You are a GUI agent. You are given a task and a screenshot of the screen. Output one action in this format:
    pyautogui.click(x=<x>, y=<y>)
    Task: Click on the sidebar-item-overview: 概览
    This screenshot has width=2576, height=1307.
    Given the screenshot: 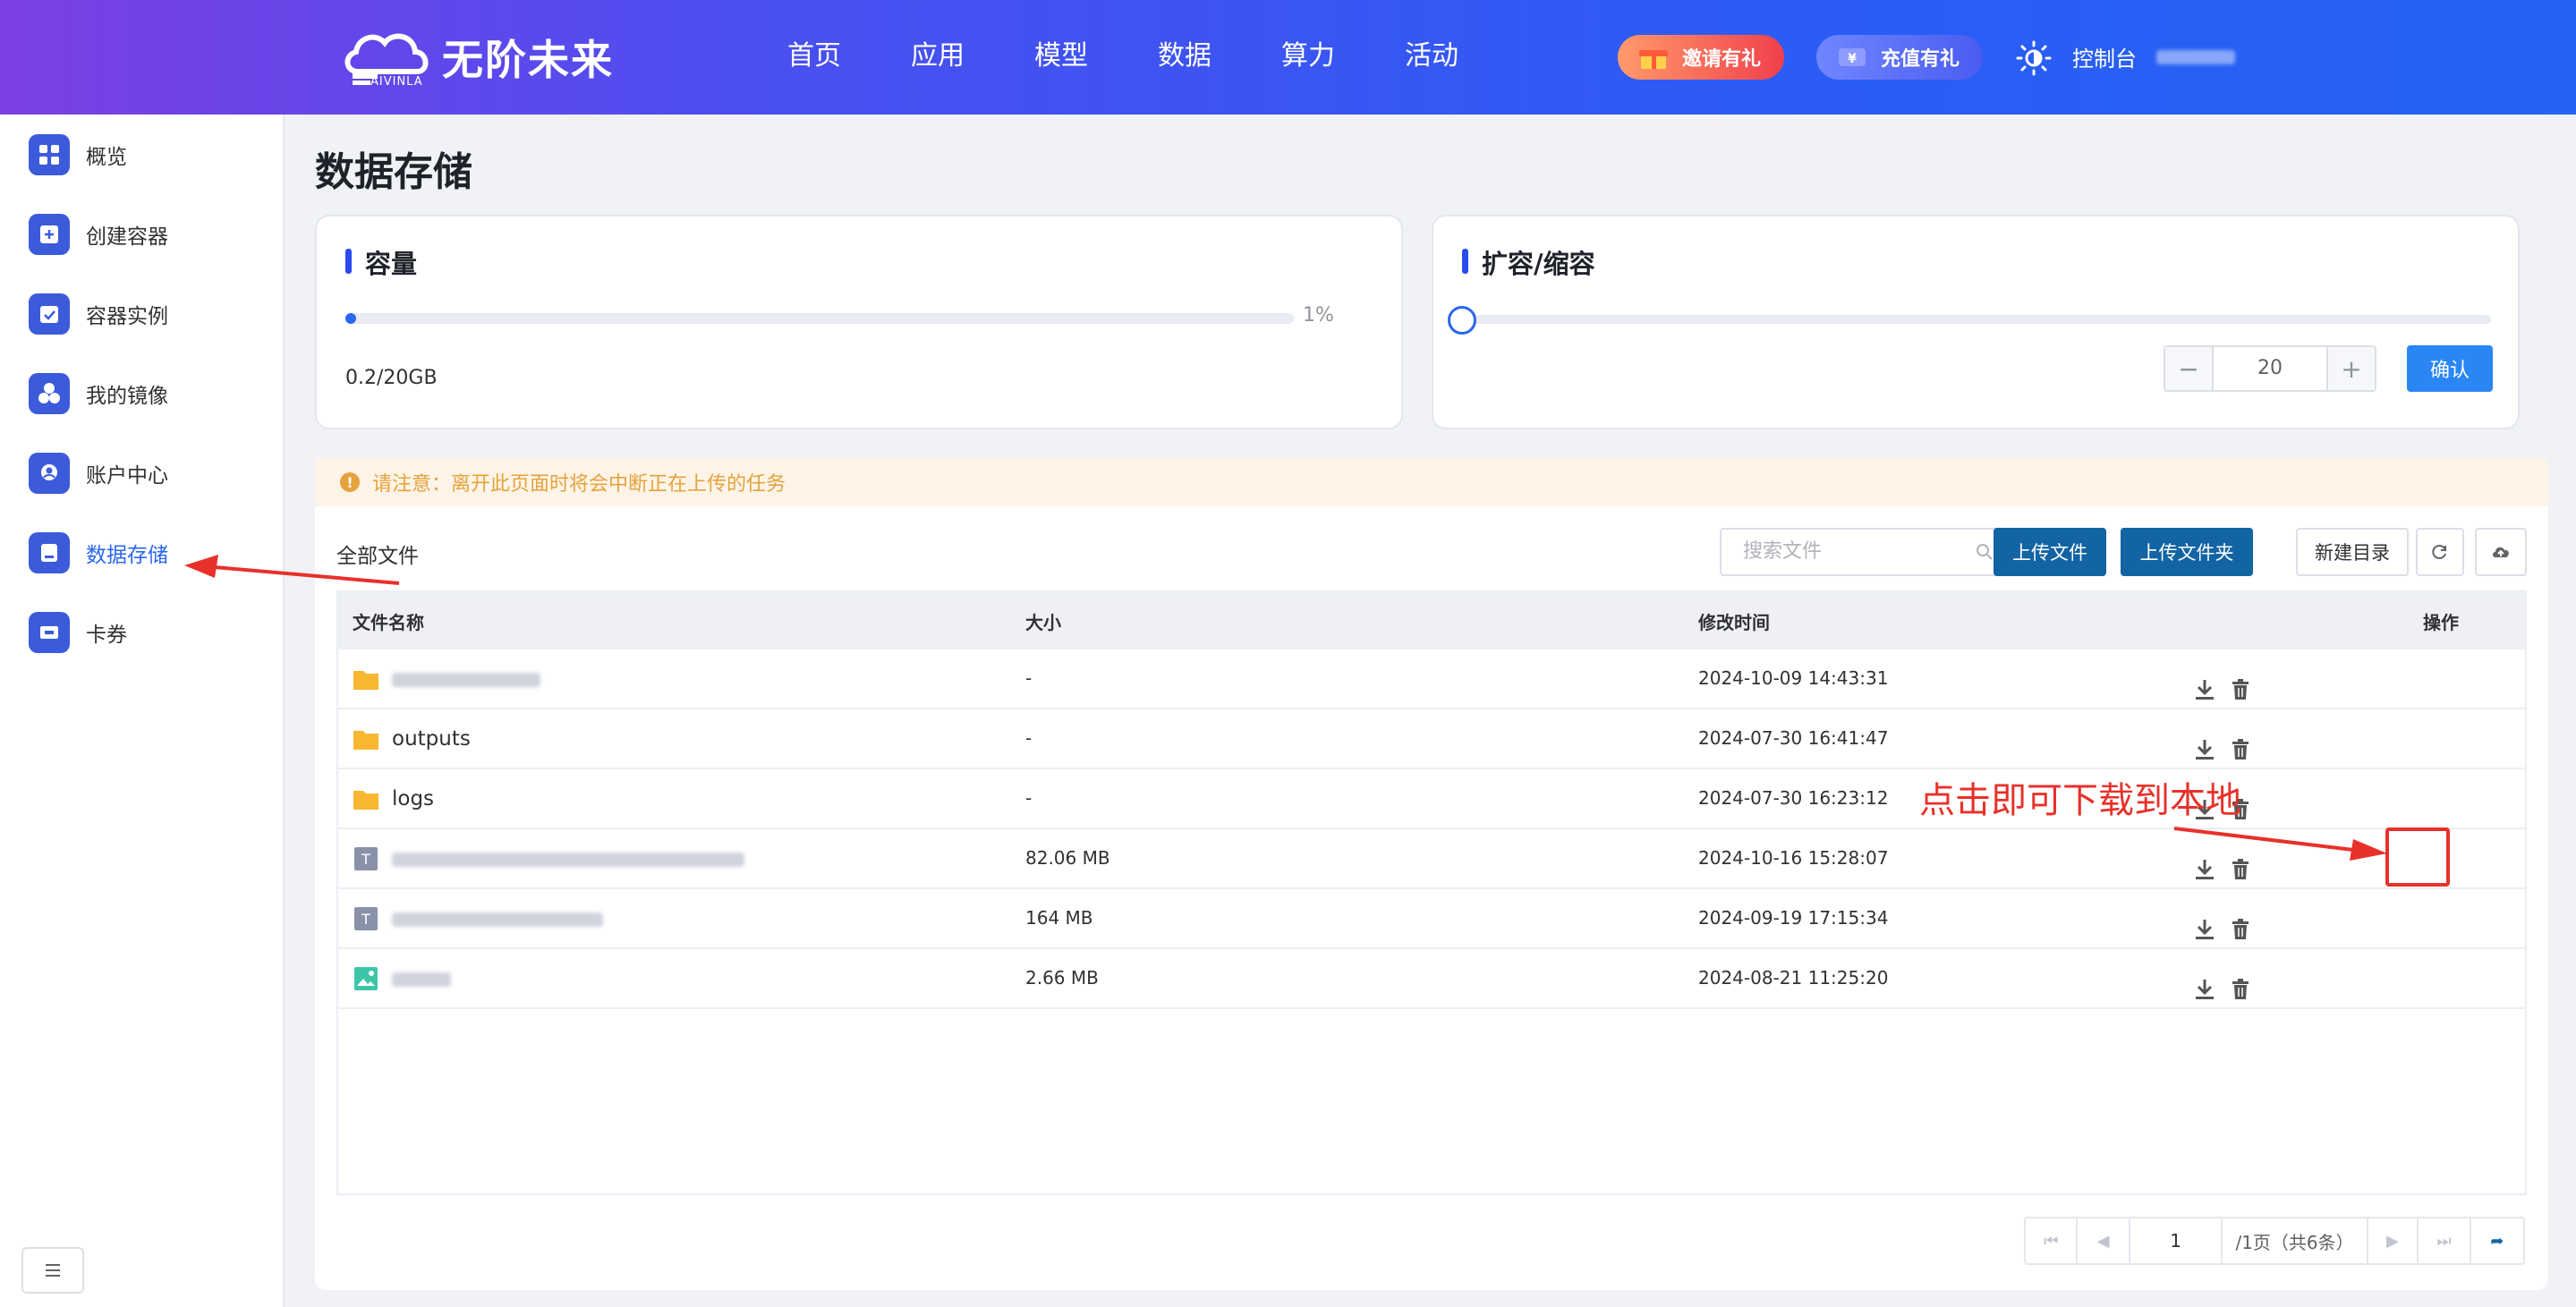 What is the action you would take?
    pyautogui.click(x=142, y=154)
    